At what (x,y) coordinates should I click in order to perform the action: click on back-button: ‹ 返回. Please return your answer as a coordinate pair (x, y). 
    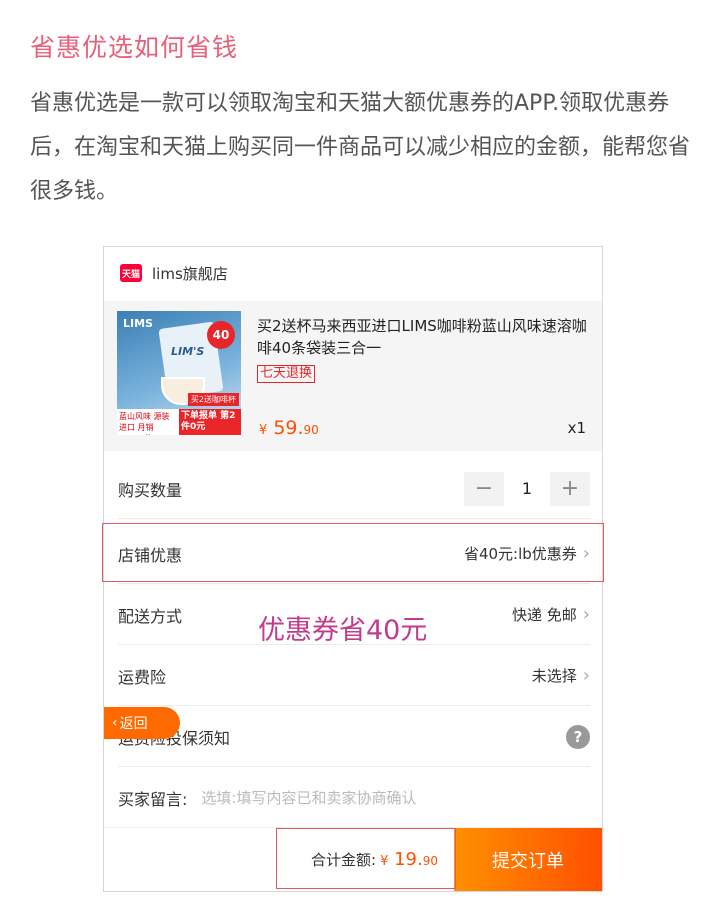
    Looking at the image, I should click on (142, 723).